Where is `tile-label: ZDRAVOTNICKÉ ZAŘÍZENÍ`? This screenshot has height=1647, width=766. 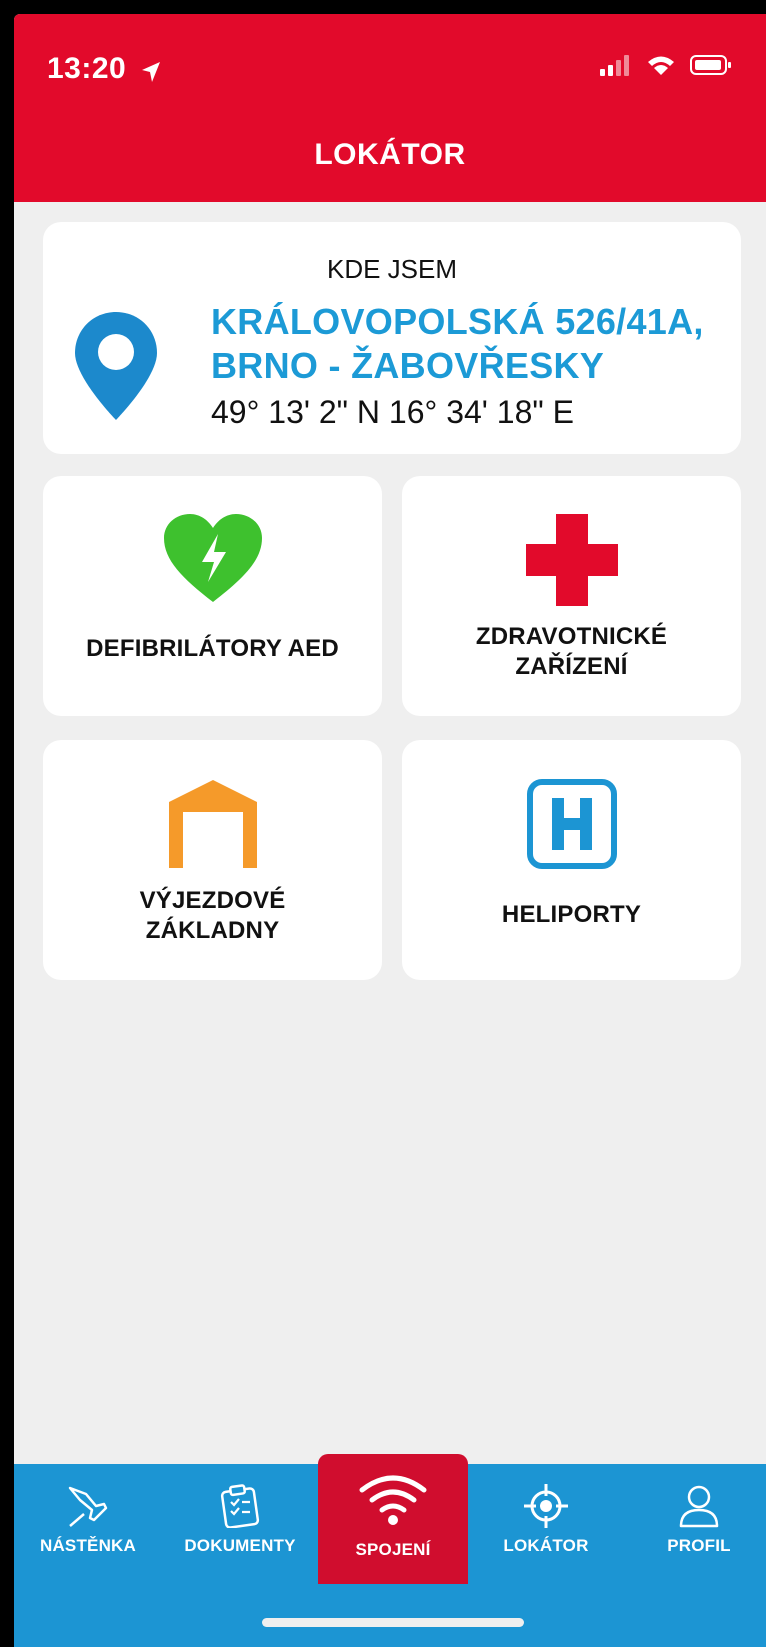
tile-label: ZDRAVOTNICKÉ ZAŘÍZENÍ is located at coordinates (571, 652).